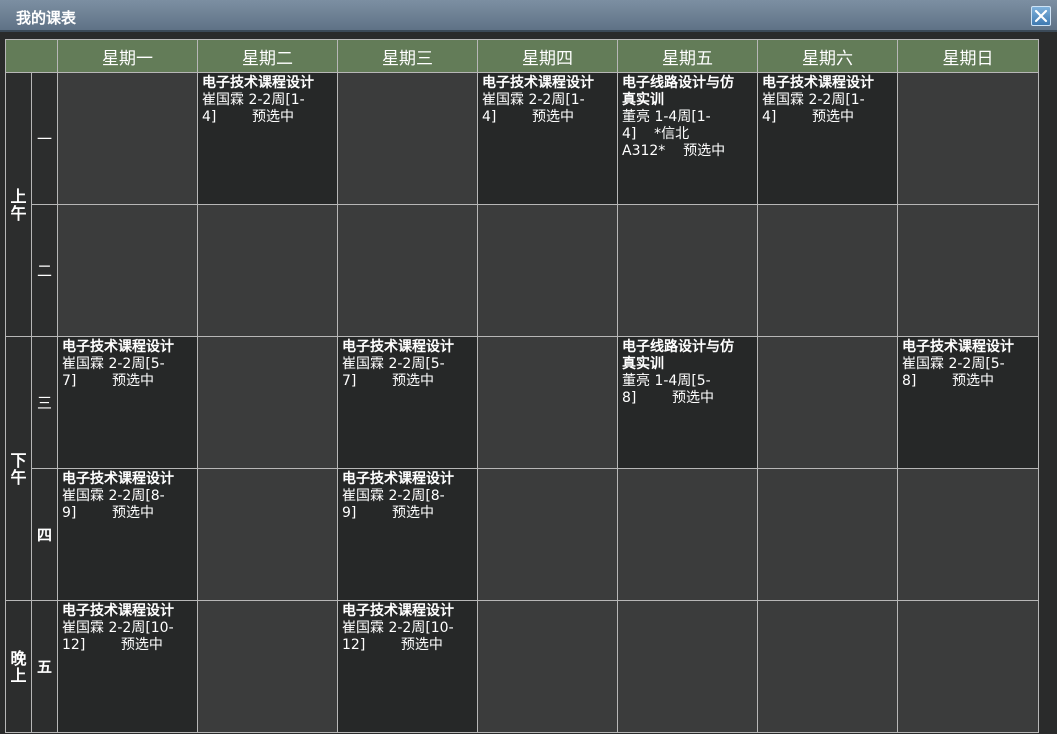 The height and width of the screenshot is (734, 1057). Describe the element at coordinates (407, 56) in the screenshot. I see `day-header-wed: 星期三` at that location.